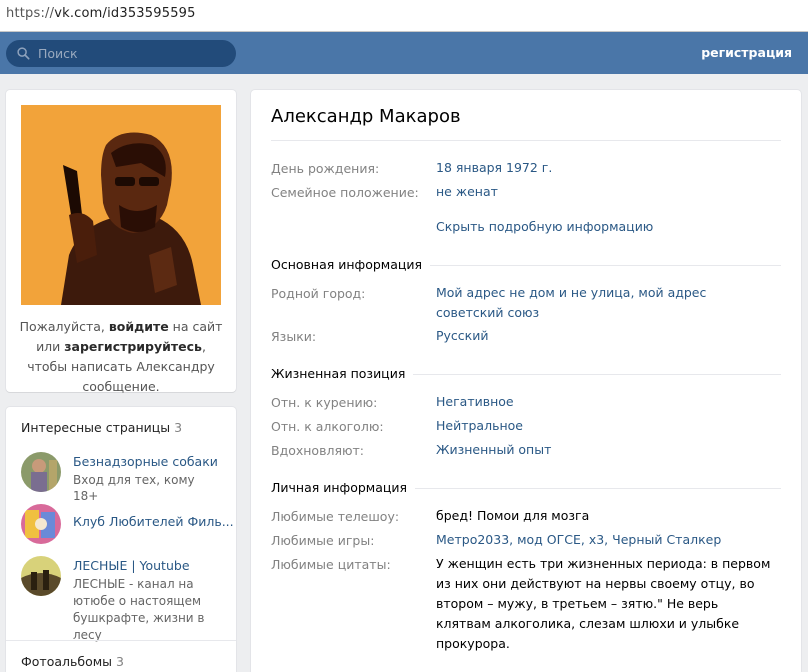 Image resolution: width=808 pixels, height=672 pixels. I want to click on profile-name: Александр Макаров, so click(366, 116).